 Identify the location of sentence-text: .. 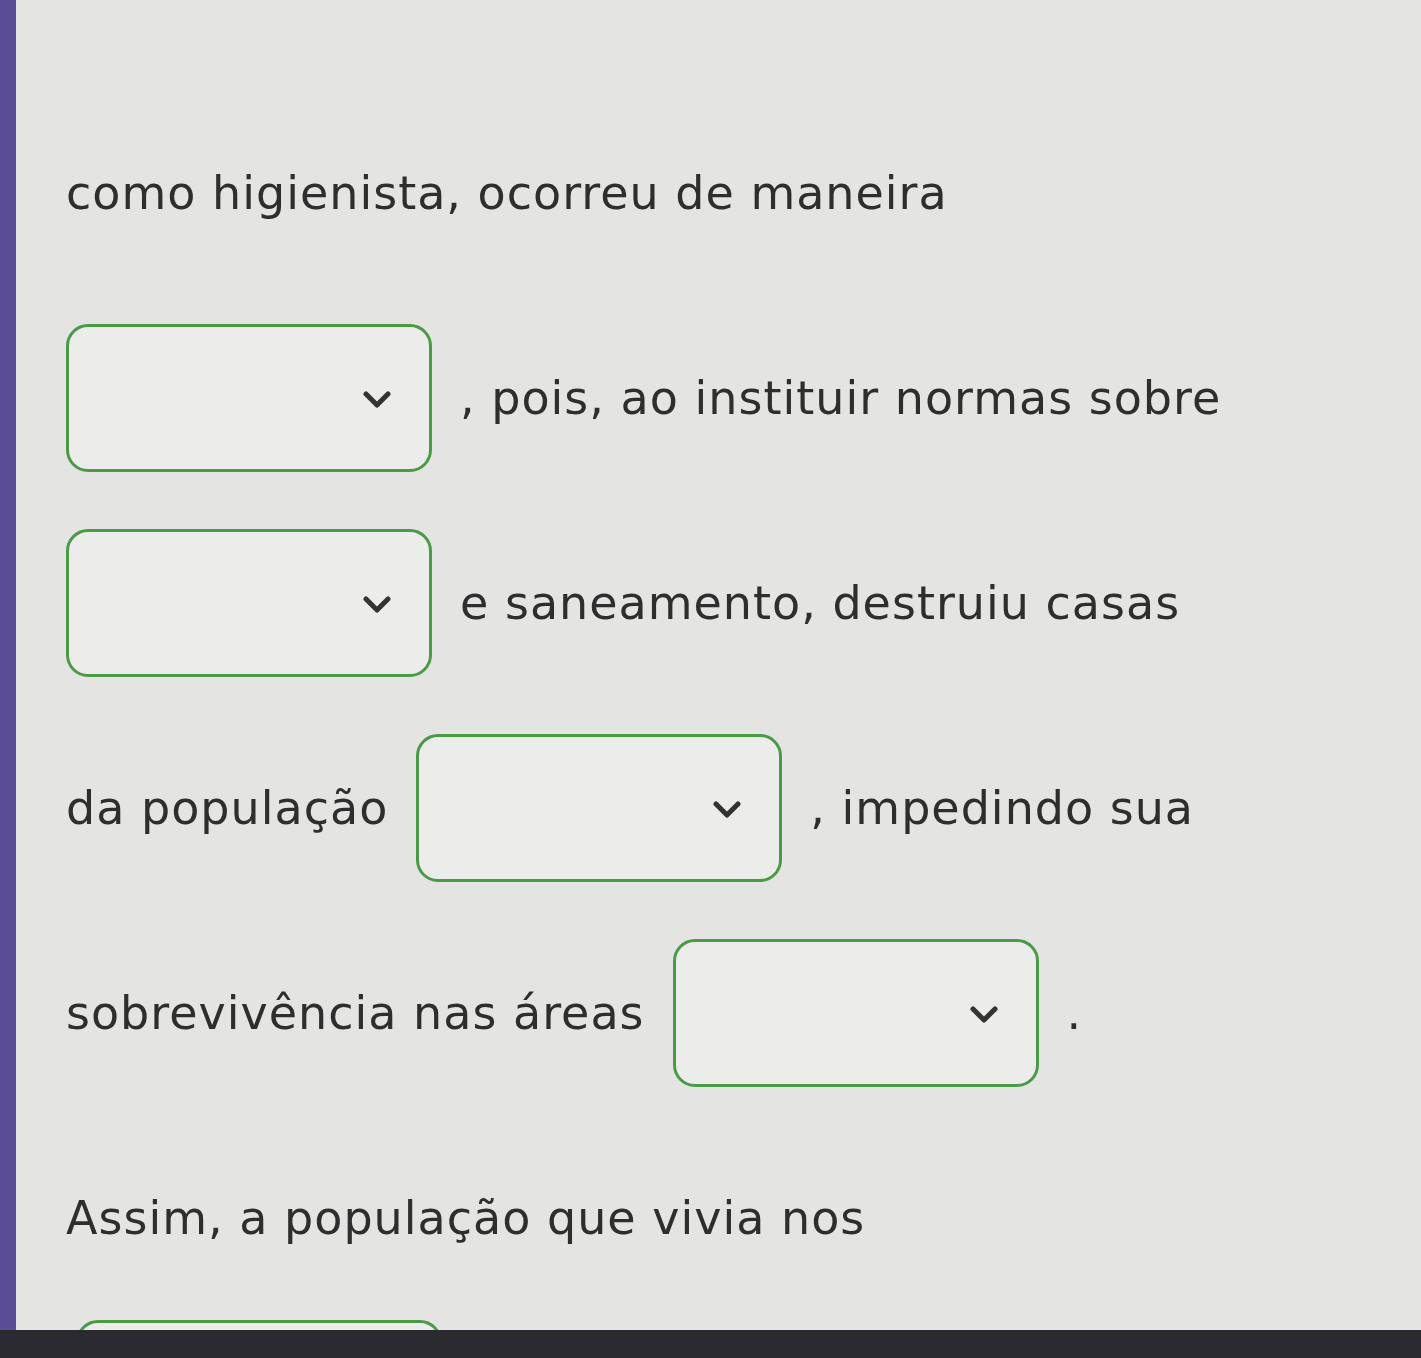
(1074, 1012).